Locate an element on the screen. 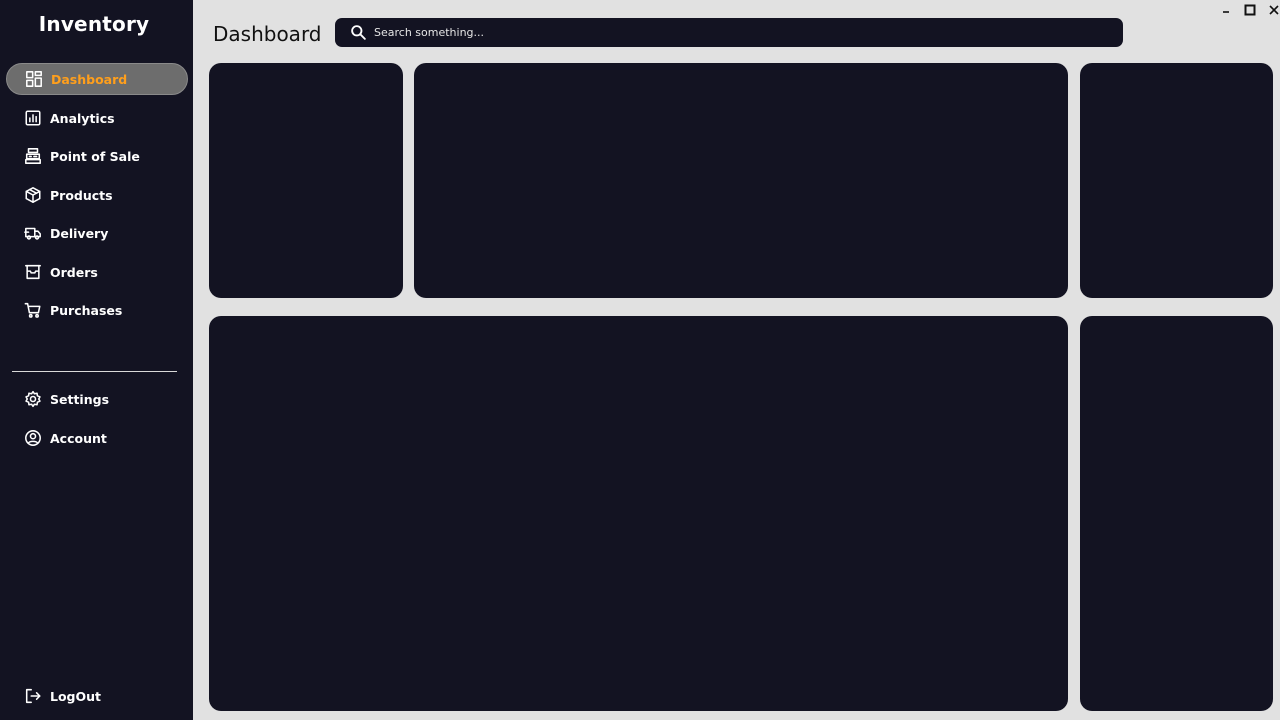  search-icon is located at coordinates (358, 33).